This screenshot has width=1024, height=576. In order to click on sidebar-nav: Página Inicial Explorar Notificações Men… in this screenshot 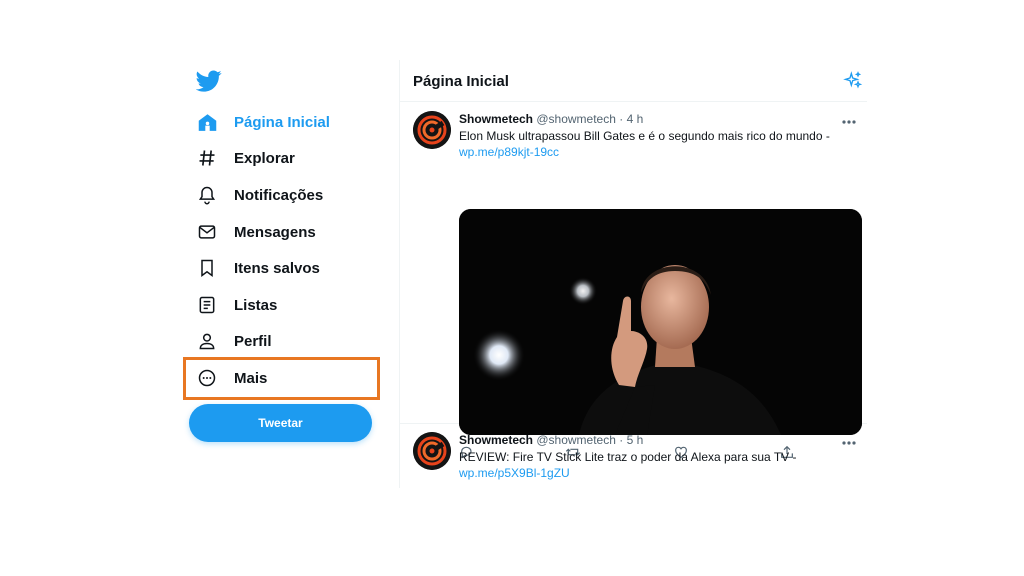, I will do `click(286, 260)`.